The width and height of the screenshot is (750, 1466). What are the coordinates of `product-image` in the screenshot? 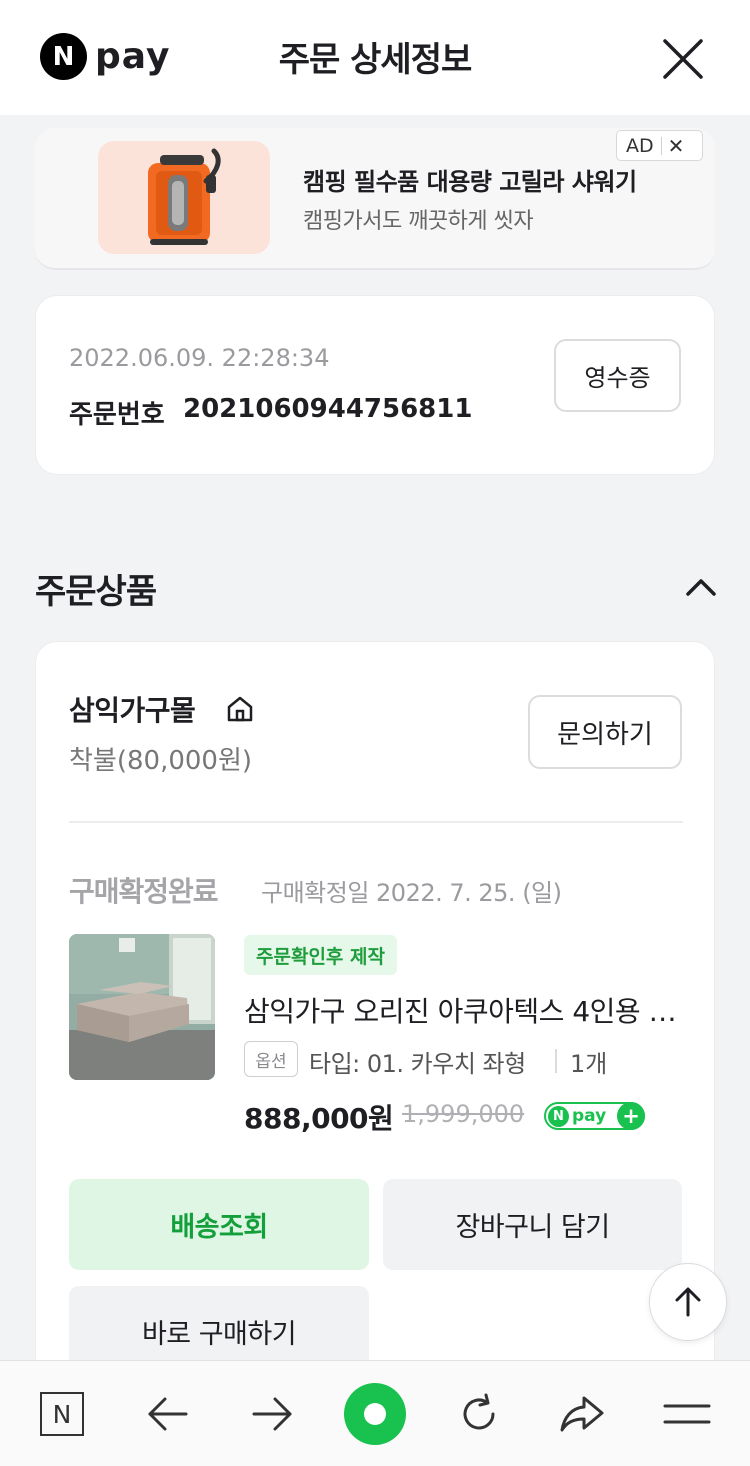 It's located at (142, 1007).